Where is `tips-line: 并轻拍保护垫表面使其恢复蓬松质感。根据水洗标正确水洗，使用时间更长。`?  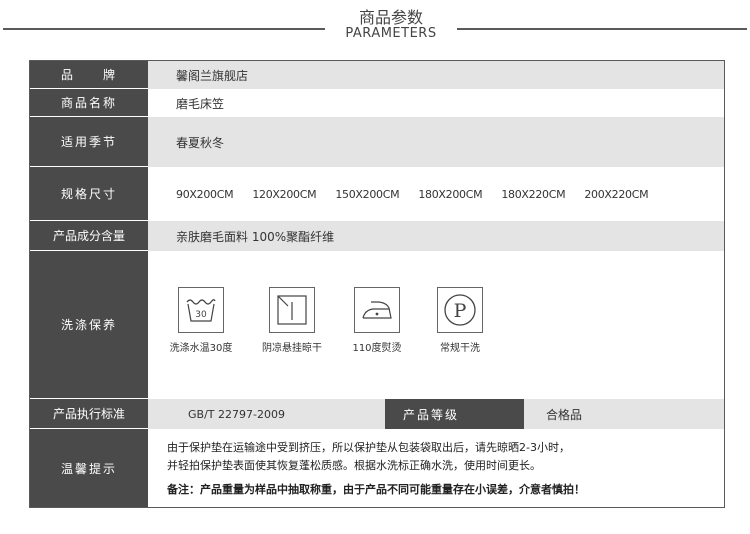
tips-line: 并轻拍保护垫表面使其恢复蓬松质感。根据水洗标正确水洗，使用时间更长。 is located at coordinates (354, 465).